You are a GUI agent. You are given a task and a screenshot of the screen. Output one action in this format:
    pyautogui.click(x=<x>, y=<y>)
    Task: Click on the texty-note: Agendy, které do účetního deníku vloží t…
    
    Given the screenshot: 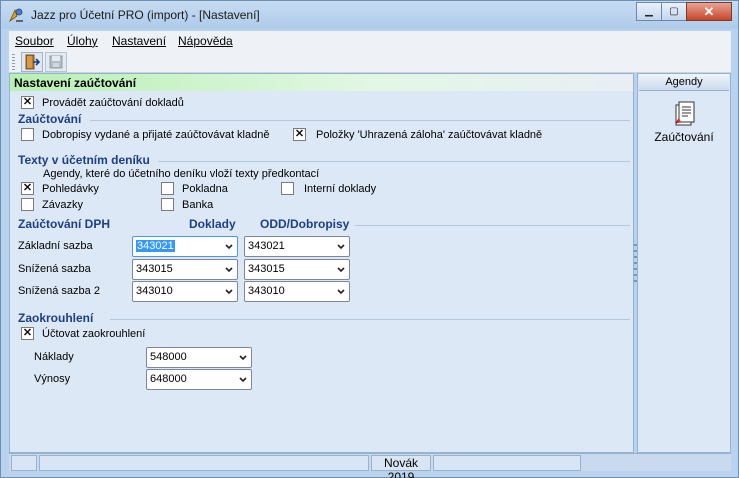 What is the action you would take?
    pyautogui.click(x=181, y=174)
    